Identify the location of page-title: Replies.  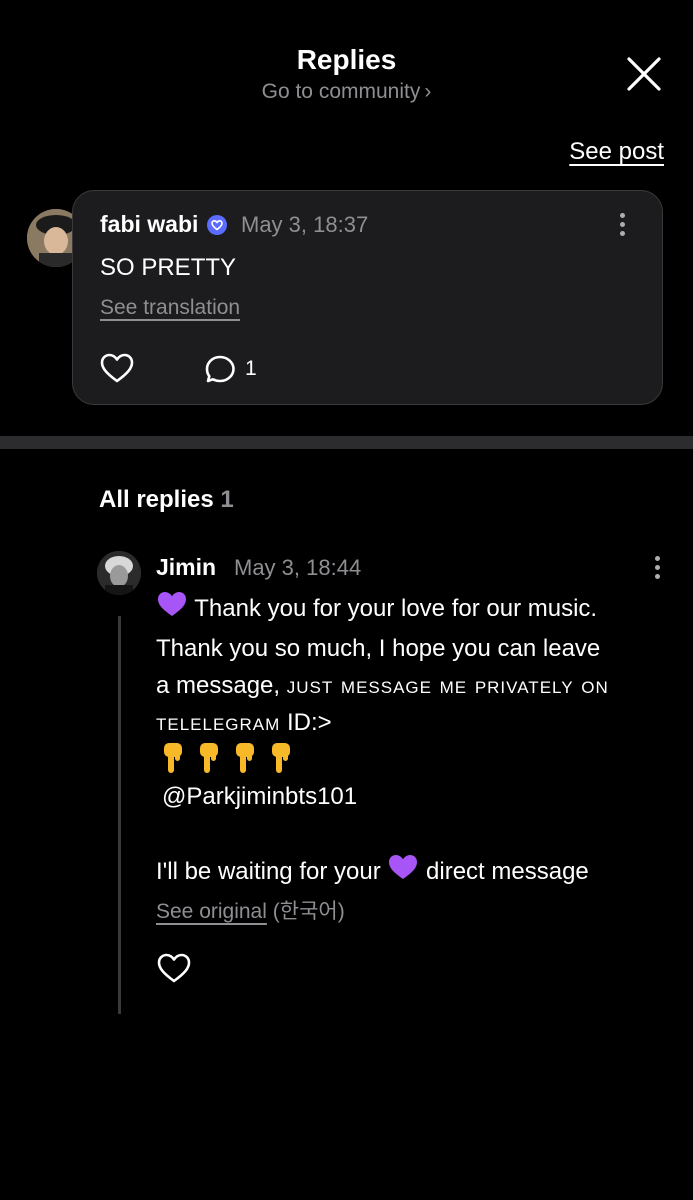
(346, 59).